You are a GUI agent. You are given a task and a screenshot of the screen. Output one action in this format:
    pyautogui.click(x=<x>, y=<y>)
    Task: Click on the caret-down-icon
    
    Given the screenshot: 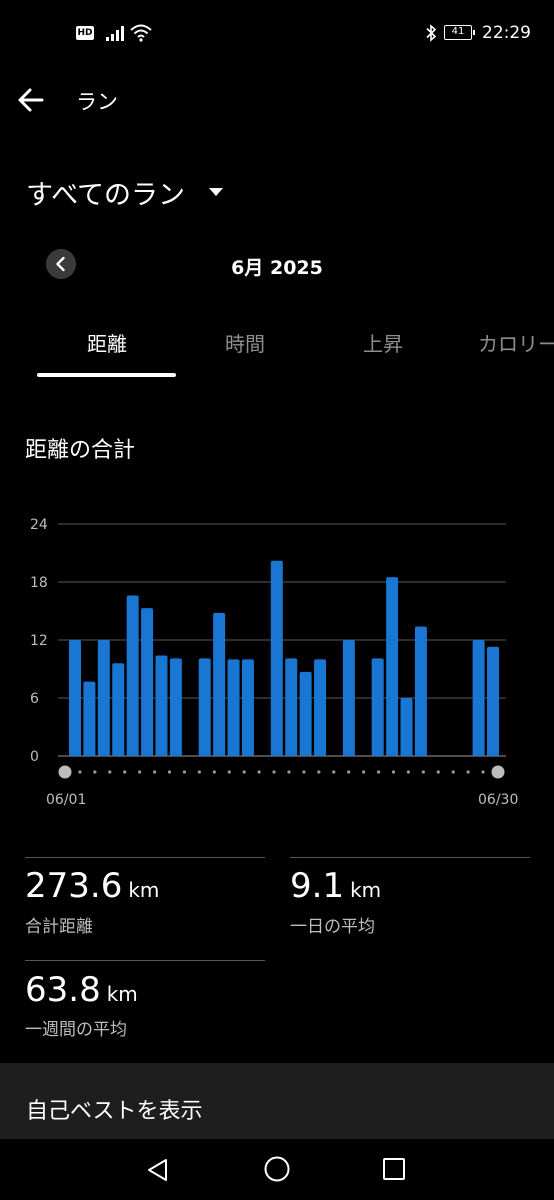 What is the action you would take?
    pyautogui.click(x=216, y=192)
    